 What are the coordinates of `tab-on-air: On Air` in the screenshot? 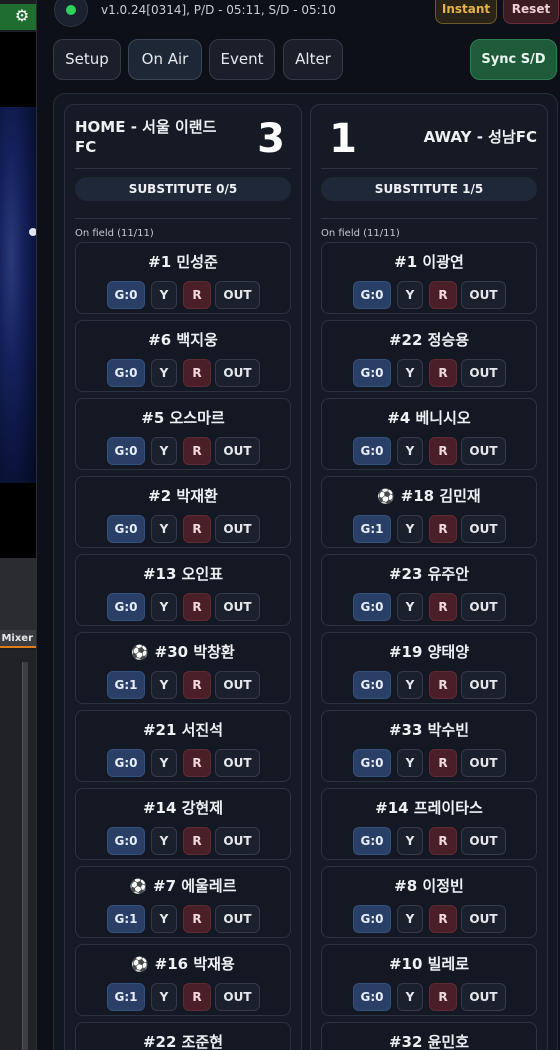 It's located at (165, 59).